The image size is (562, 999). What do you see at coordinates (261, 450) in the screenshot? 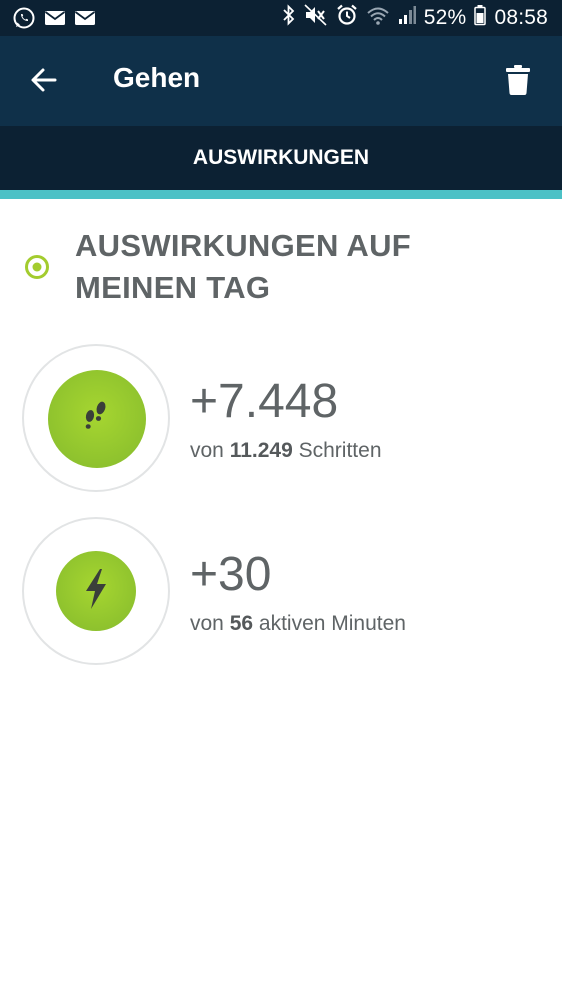
I see `steps-total: 11.249` at bounding box center [261, 450].